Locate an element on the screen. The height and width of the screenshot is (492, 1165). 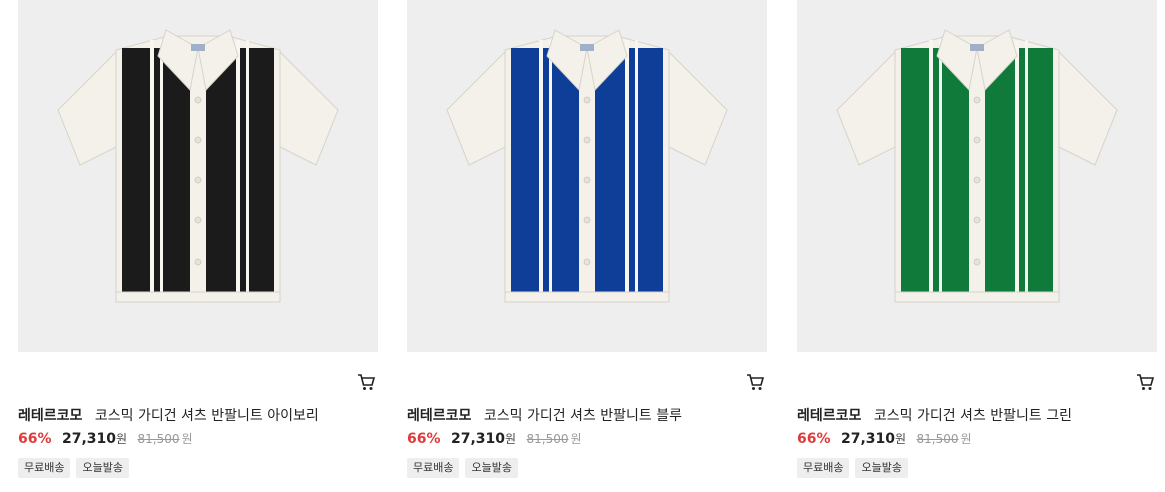
product-title: 레테르코모 코스믹 가디건 셔츠 반팔니트 블루 is located at coordinates (544, 415).